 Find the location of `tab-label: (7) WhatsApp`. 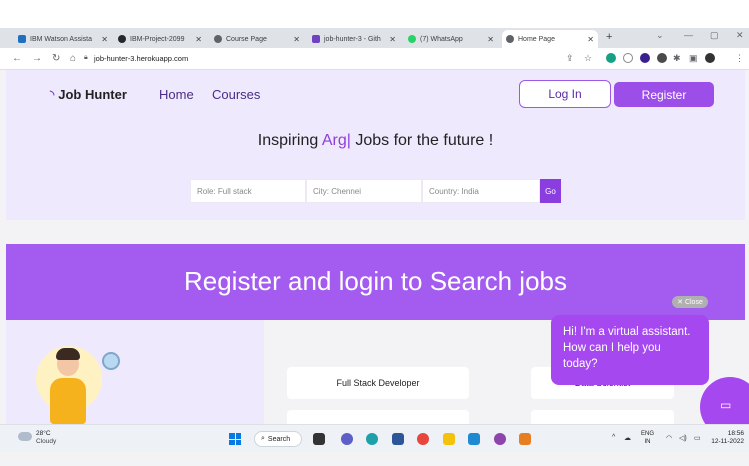

tab-label: (7) WhatsApp is located at coordinates (441, 39).